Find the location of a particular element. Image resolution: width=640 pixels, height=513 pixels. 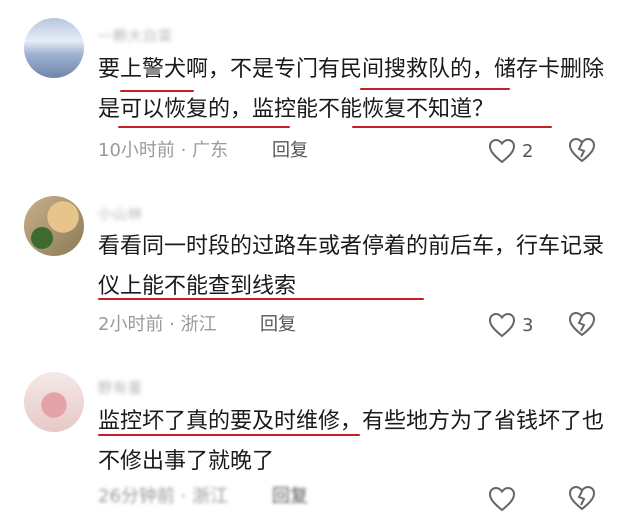

comment-text: 看看同一时段的过路车或者停着的前后车，行车记录仪上能不能查到线索 is located at coordinates (351, 266).